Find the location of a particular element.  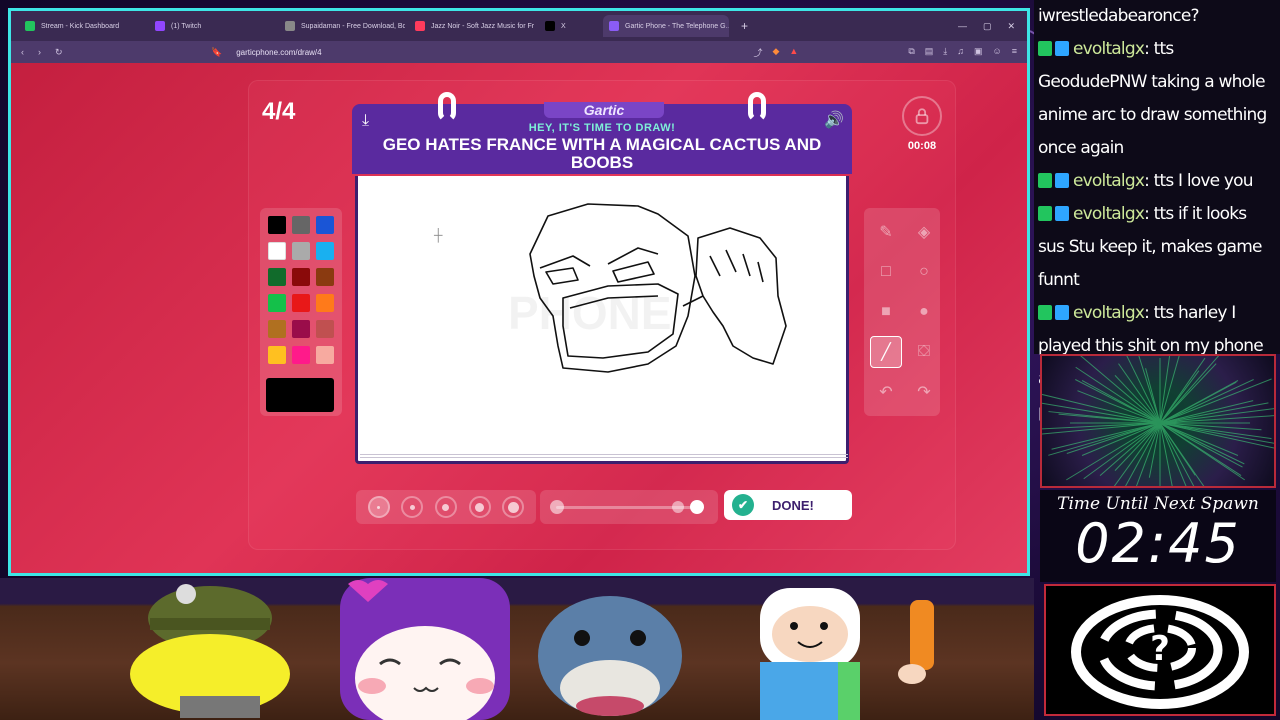

browser-tab: Gartic Phone - The Telephone G…✕ is located at coordinates (666, 26).